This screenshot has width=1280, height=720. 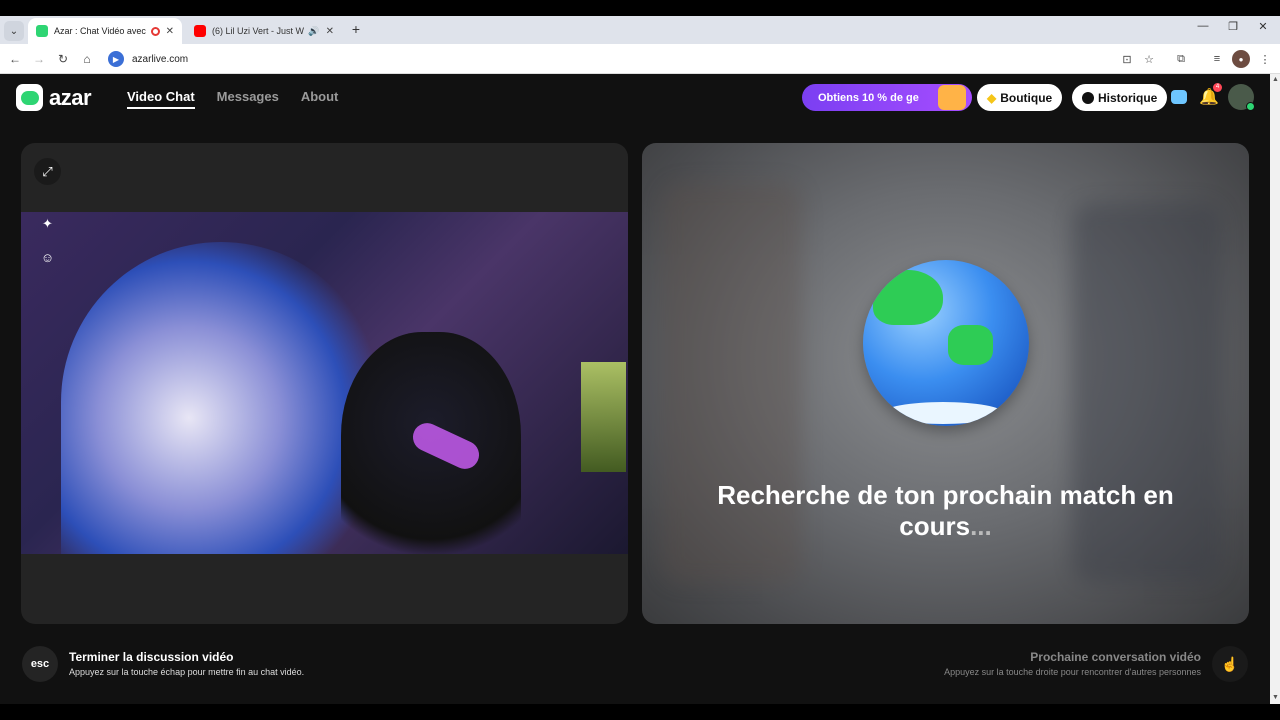 What do you see at coordinates (1275, 79) in the screenshot?
I see `scroll-up-icon: ▲` at bounding box center [1275, 79].